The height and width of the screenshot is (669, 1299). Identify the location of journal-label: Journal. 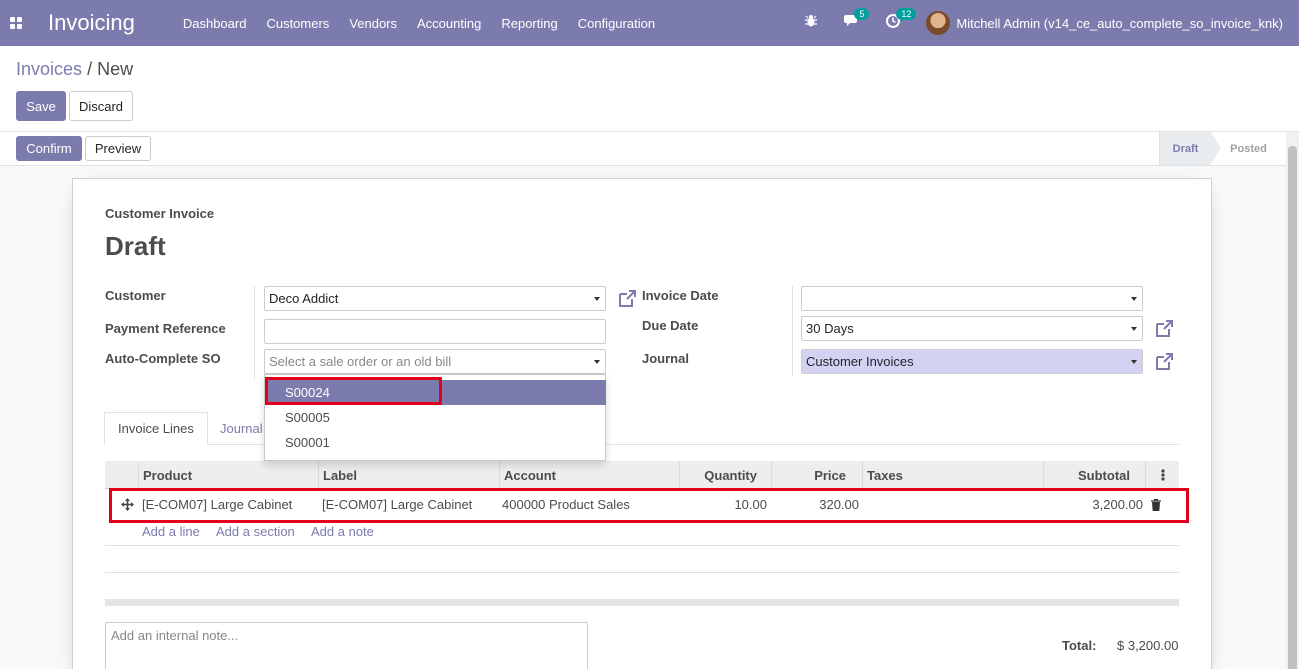
(665, 358).